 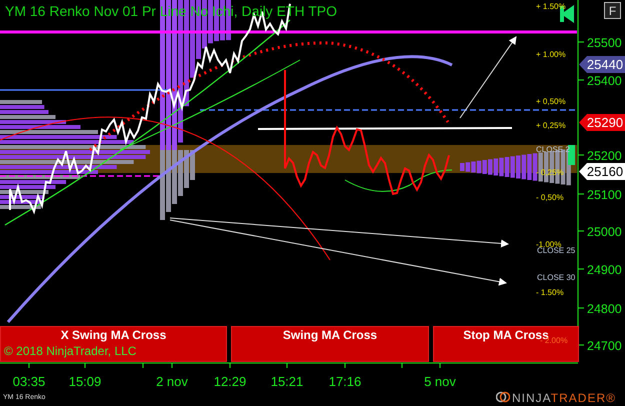 What do you see at coordinates (604, 270) in the screenshot?
I see `price-label: 24900` at bounding box center [604, 270].